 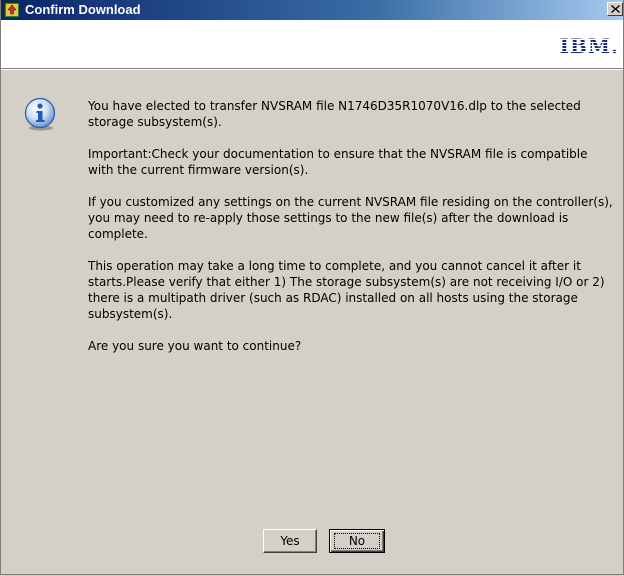 I want to click on title-bar: Confirm Download, so click(x=312, y=10).